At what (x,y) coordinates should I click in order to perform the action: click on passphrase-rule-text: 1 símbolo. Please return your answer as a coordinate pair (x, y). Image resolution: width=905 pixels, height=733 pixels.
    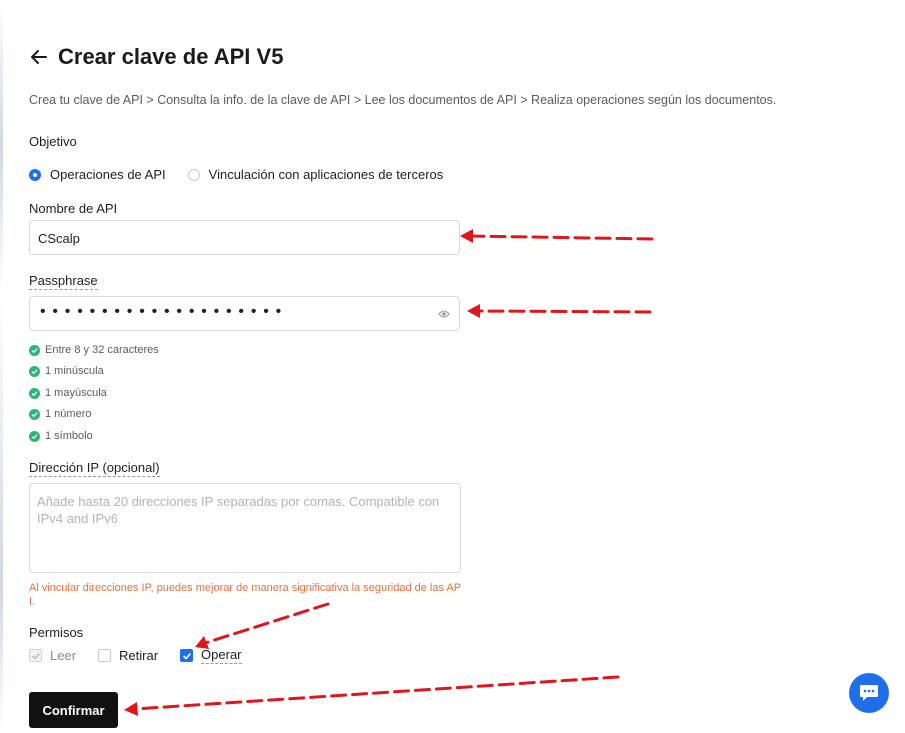
    Looking at the image, I should click on (69, 436).